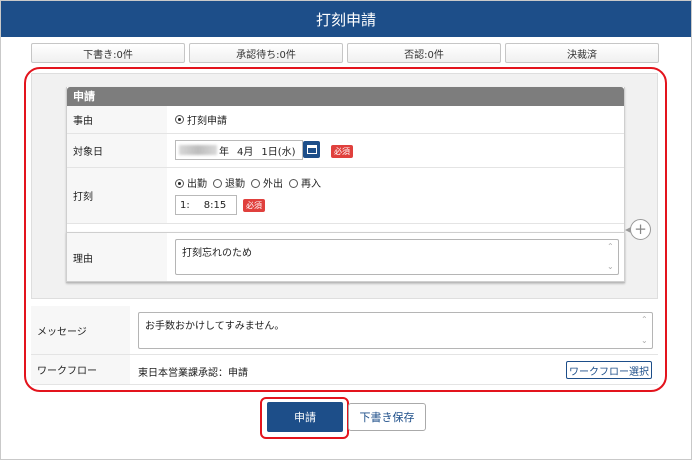 This screenshot has height=460, width=692. Describe the element at coordinates (582, 53) in the screenshot. I see `tab-approved: 決裁済` at that location.